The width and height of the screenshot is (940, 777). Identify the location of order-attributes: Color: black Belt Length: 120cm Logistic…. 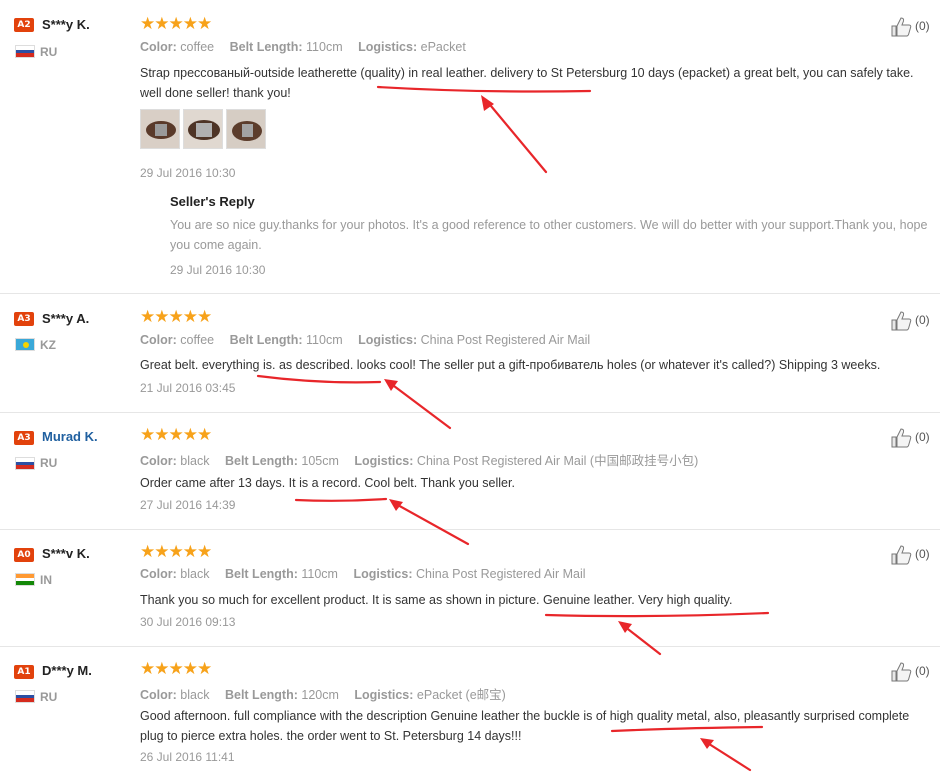
(323, 695).